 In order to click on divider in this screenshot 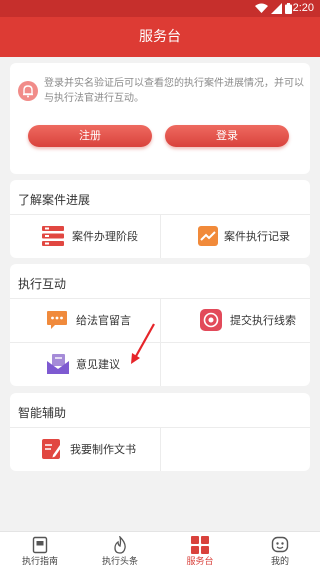, I will do `click(160, 449)`.